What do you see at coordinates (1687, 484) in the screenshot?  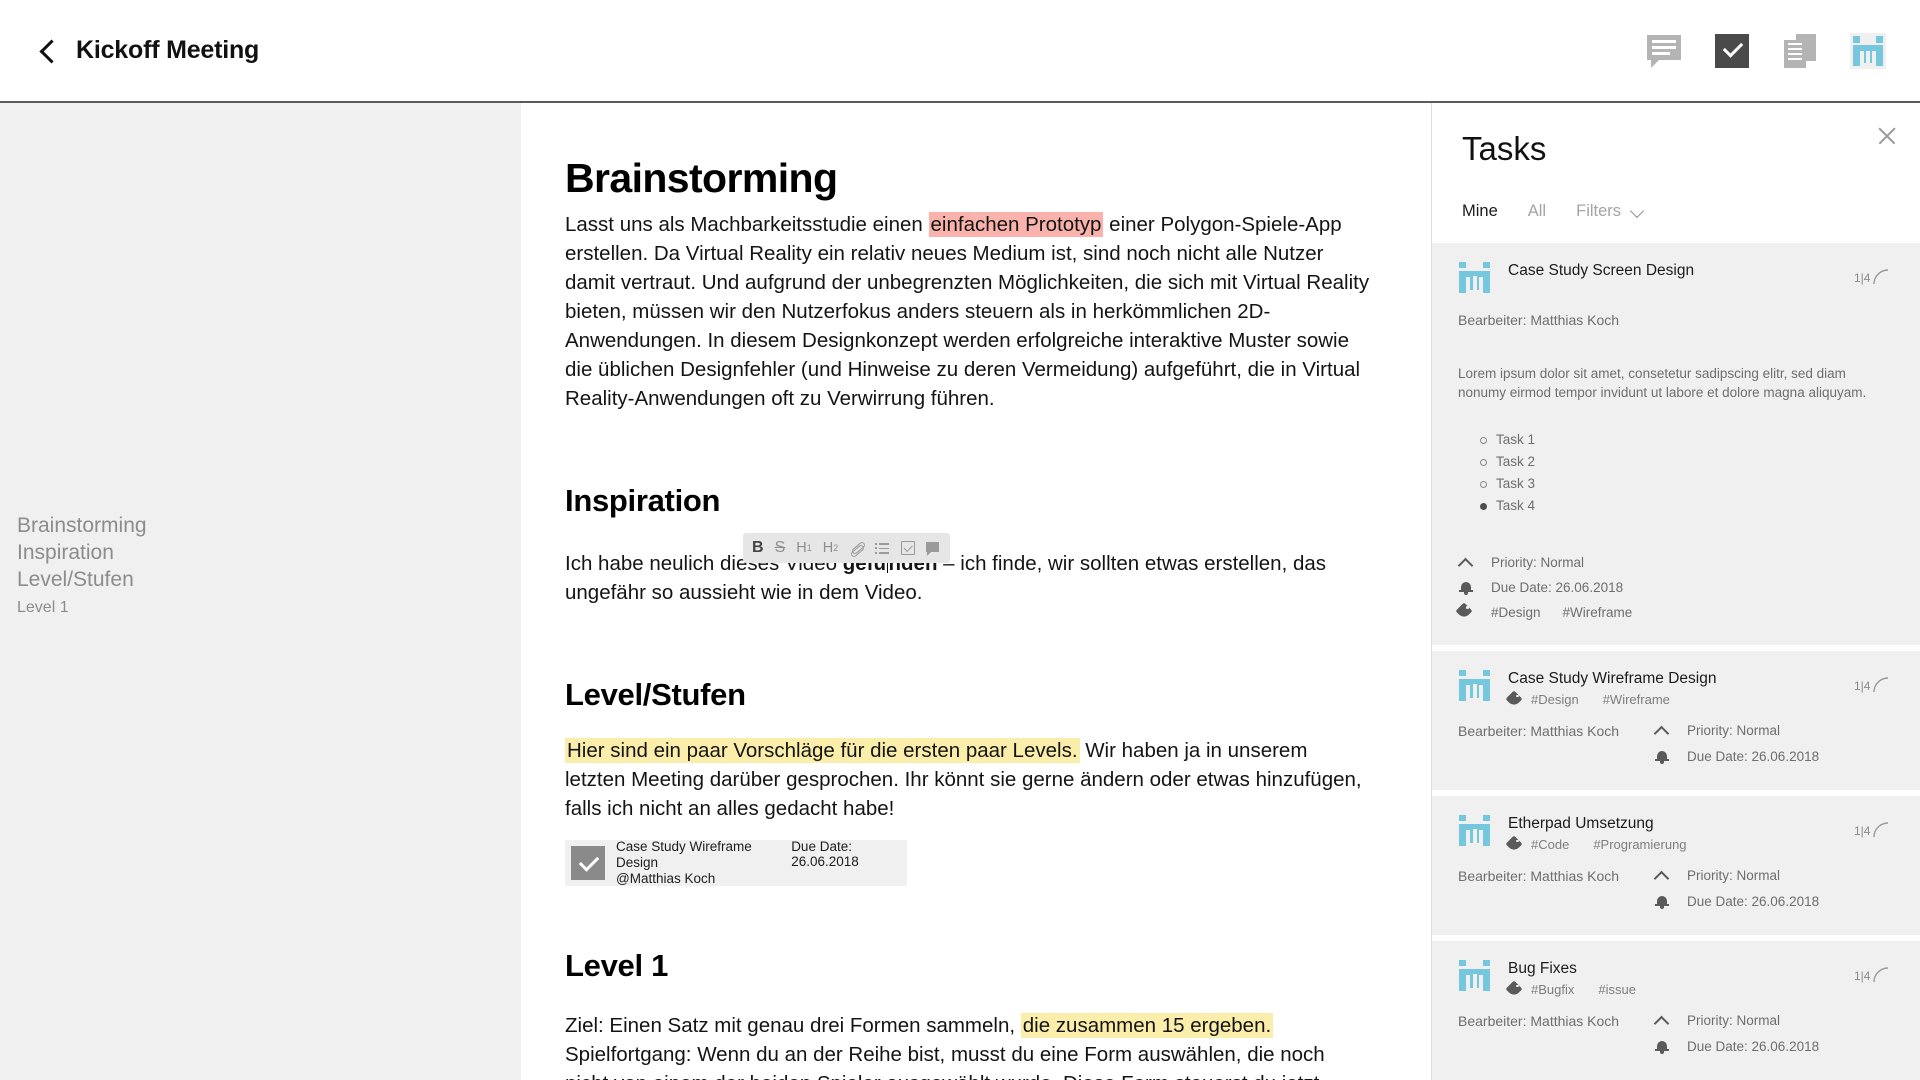 I see `subtask-item: Task 3` at bounding box center [1687, 484].